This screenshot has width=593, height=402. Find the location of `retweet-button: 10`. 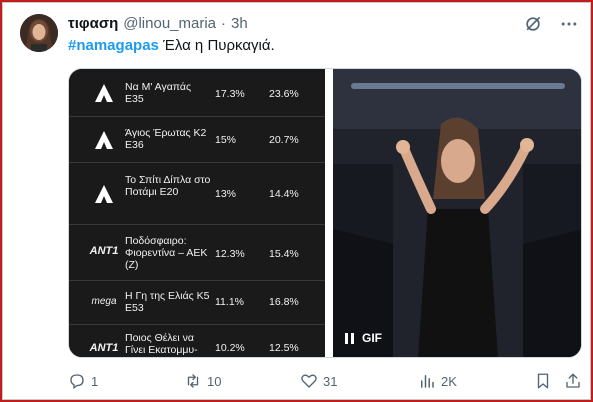

retweet-button: 10 is located at coordinates (202, 381).